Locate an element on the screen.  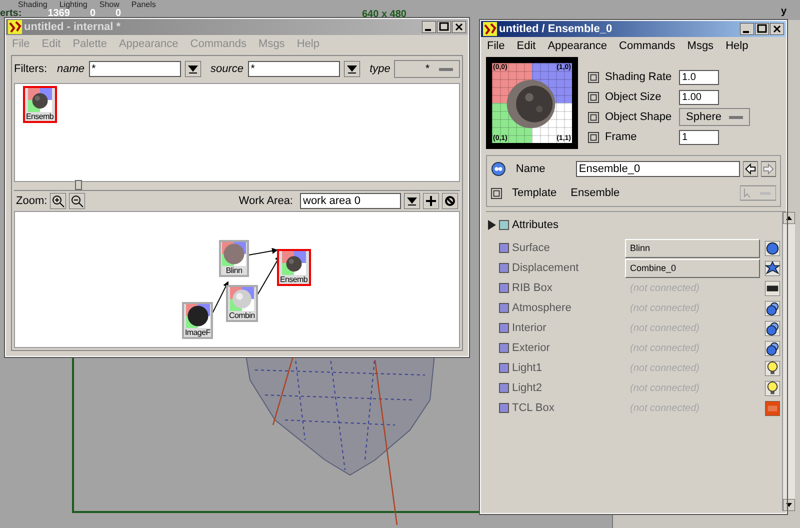
expand-triangle-icon is located at coordinates (492, 225).